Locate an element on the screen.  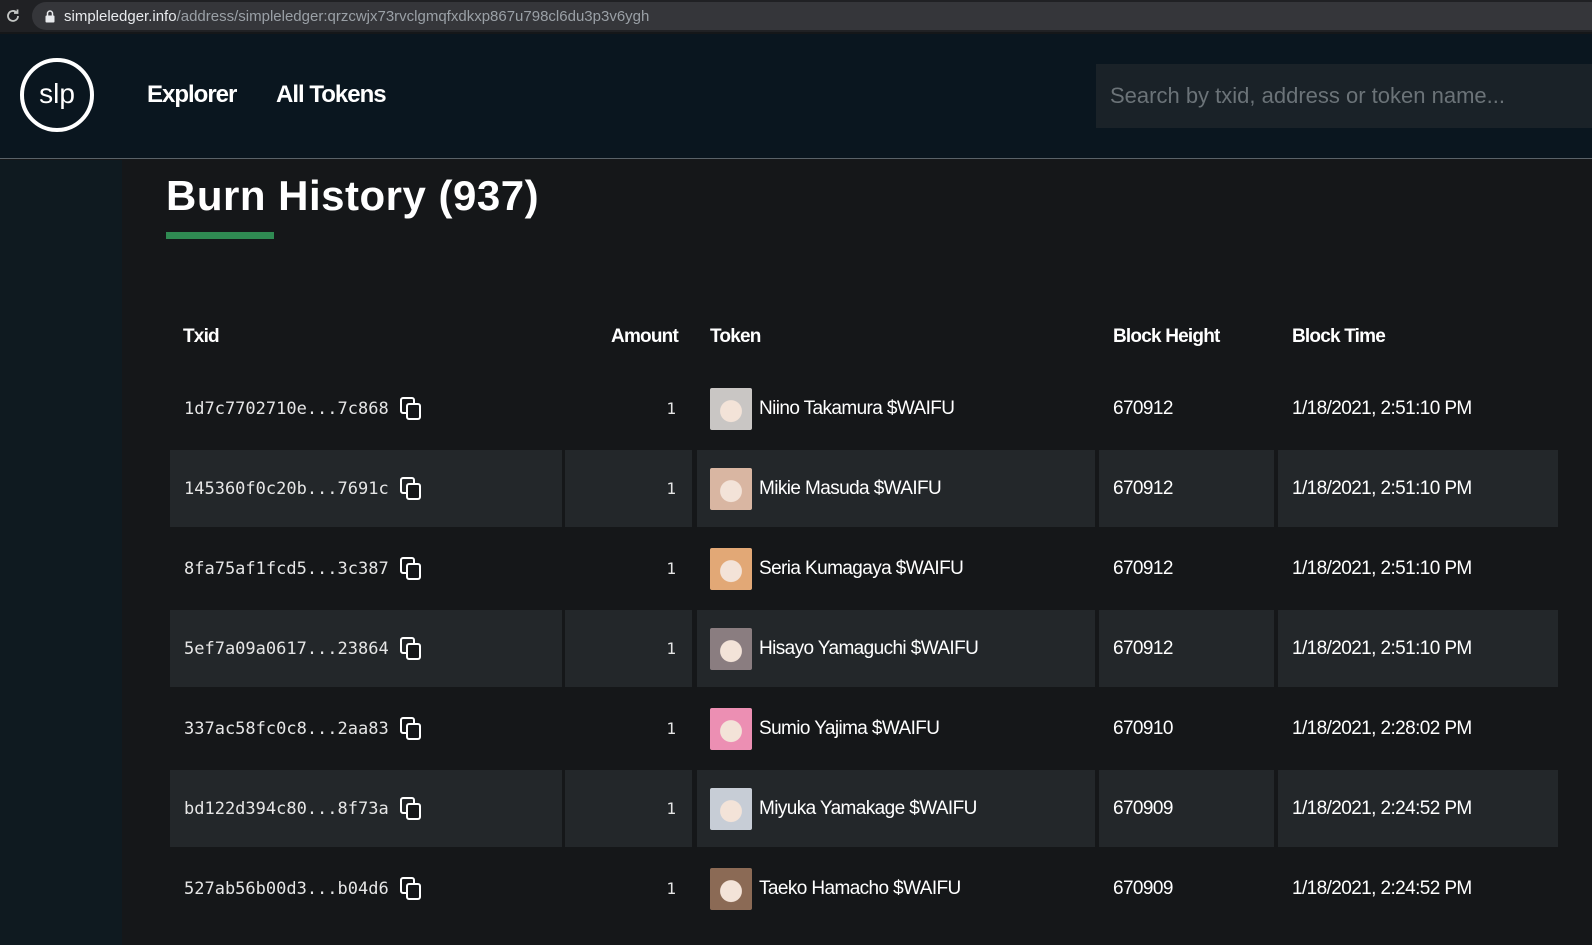
txid-cell: 145360f0c20b...7691c is located at coordinates (366, 488).